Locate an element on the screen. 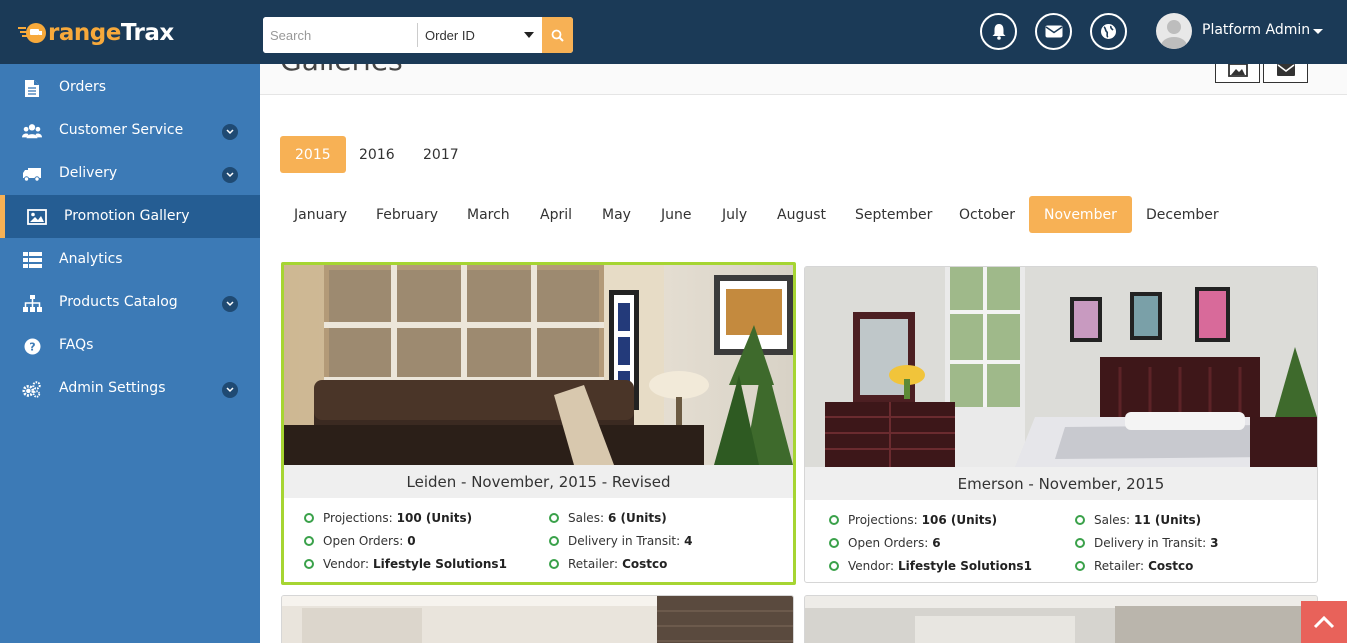 This screenshot has height=643, width=1347. month-tab-july: July is located at coordinates (734, 214).